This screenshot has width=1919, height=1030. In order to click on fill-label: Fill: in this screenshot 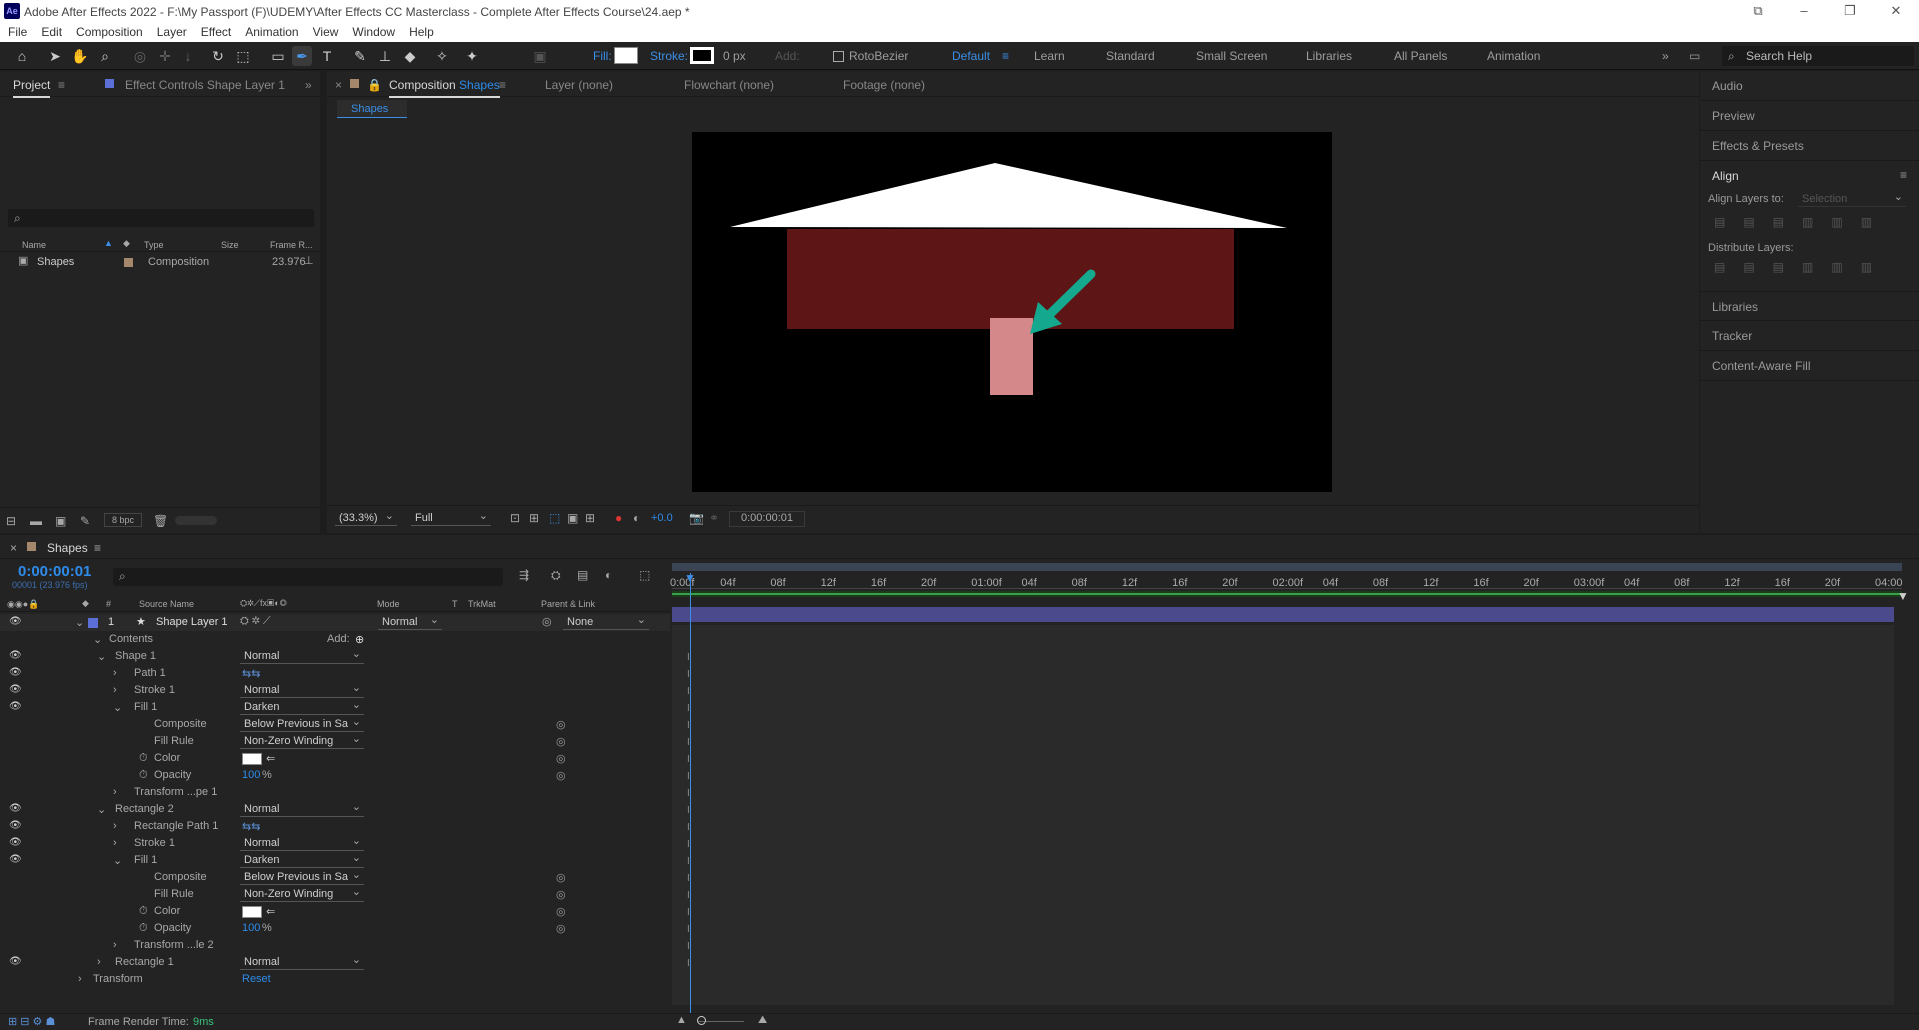, I will do `click(602, 56)`.